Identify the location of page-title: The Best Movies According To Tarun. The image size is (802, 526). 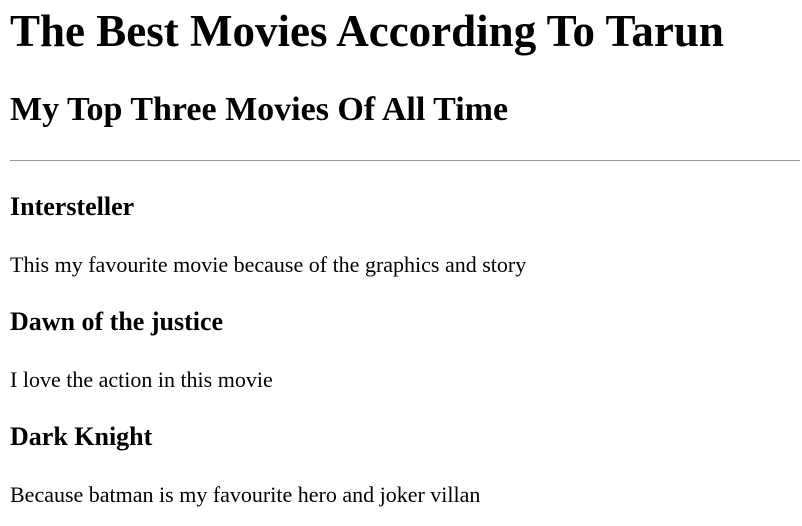
(367, 31).